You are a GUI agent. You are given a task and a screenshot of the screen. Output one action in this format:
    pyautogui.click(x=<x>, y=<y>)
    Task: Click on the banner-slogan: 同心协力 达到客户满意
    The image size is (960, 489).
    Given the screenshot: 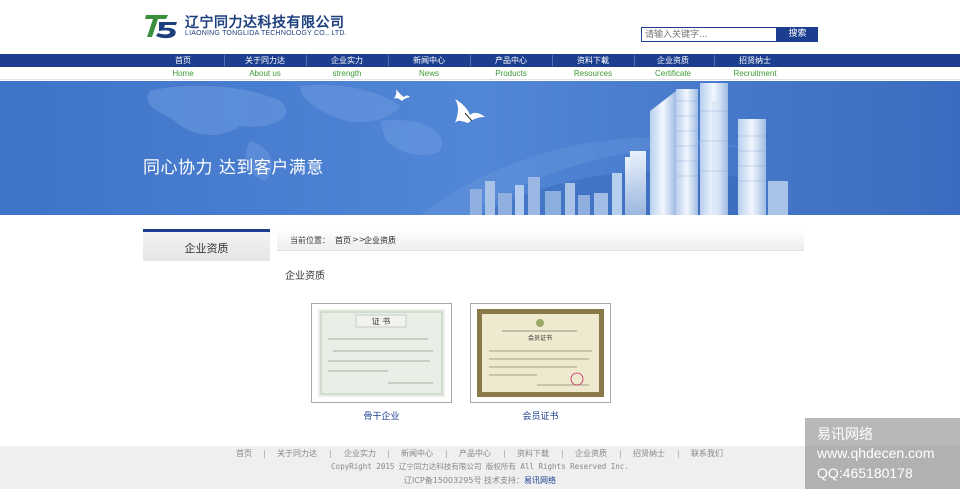 What is the action you would take?
    pyautogui.click(x=233, y=168)
    